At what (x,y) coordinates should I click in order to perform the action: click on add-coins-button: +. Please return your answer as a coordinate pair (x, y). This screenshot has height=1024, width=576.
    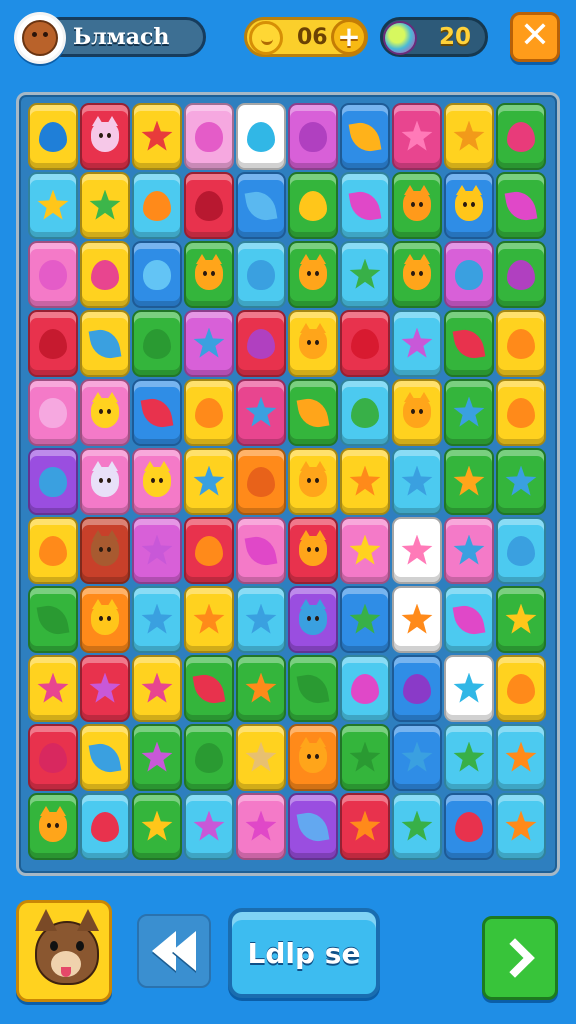
    Looking at the image, I should click on (349, 37).